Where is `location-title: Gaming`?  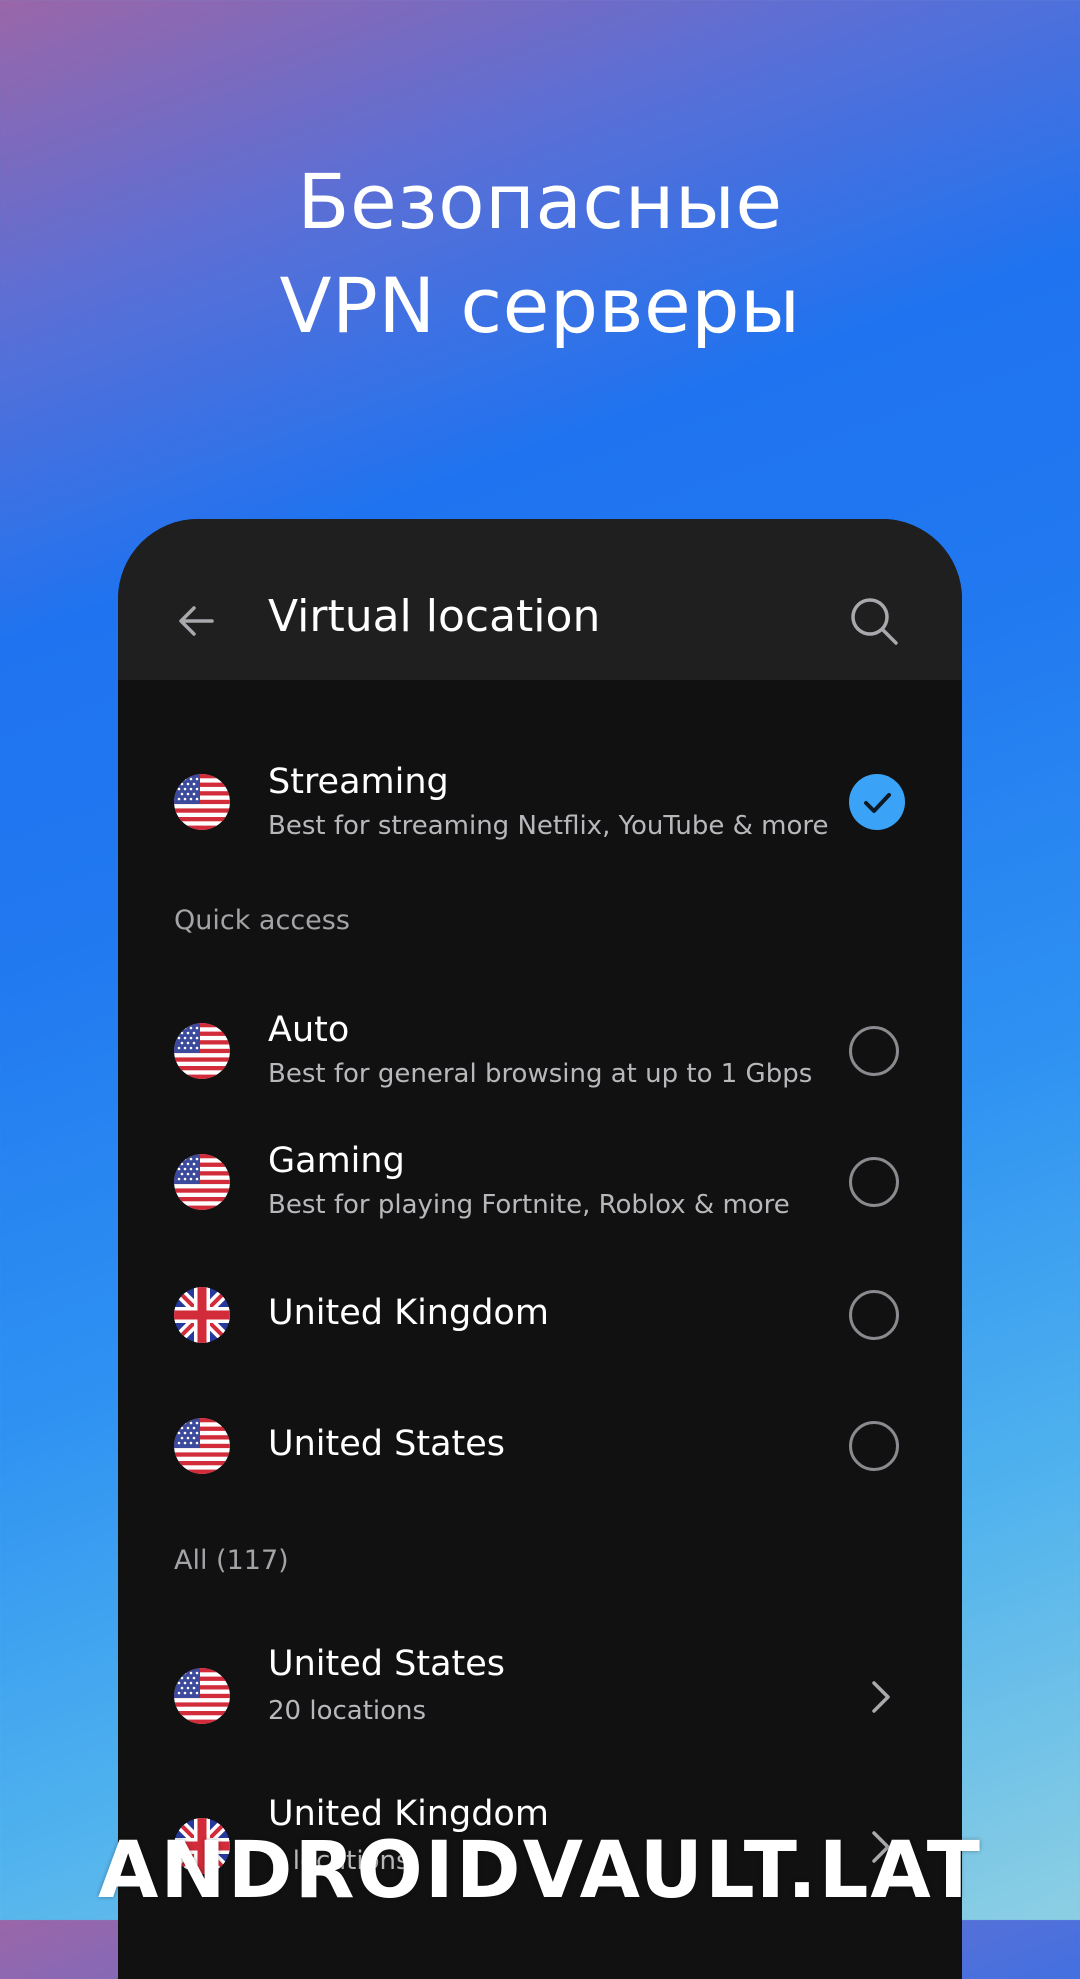
location-title: Gaming is located at coordinates (336, 1161).